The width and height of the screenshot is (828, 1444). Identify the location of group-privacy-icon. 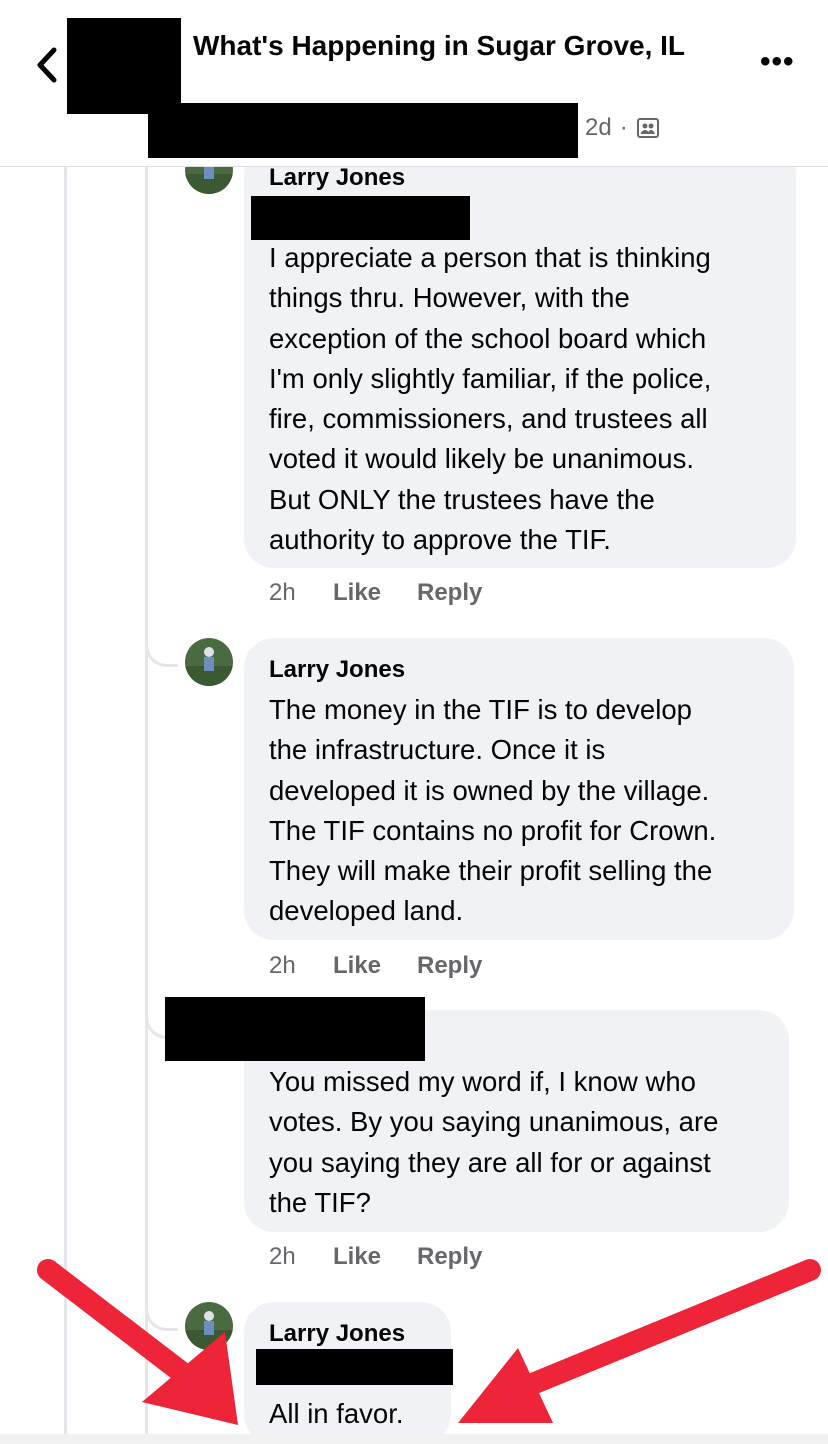
(647, 128).